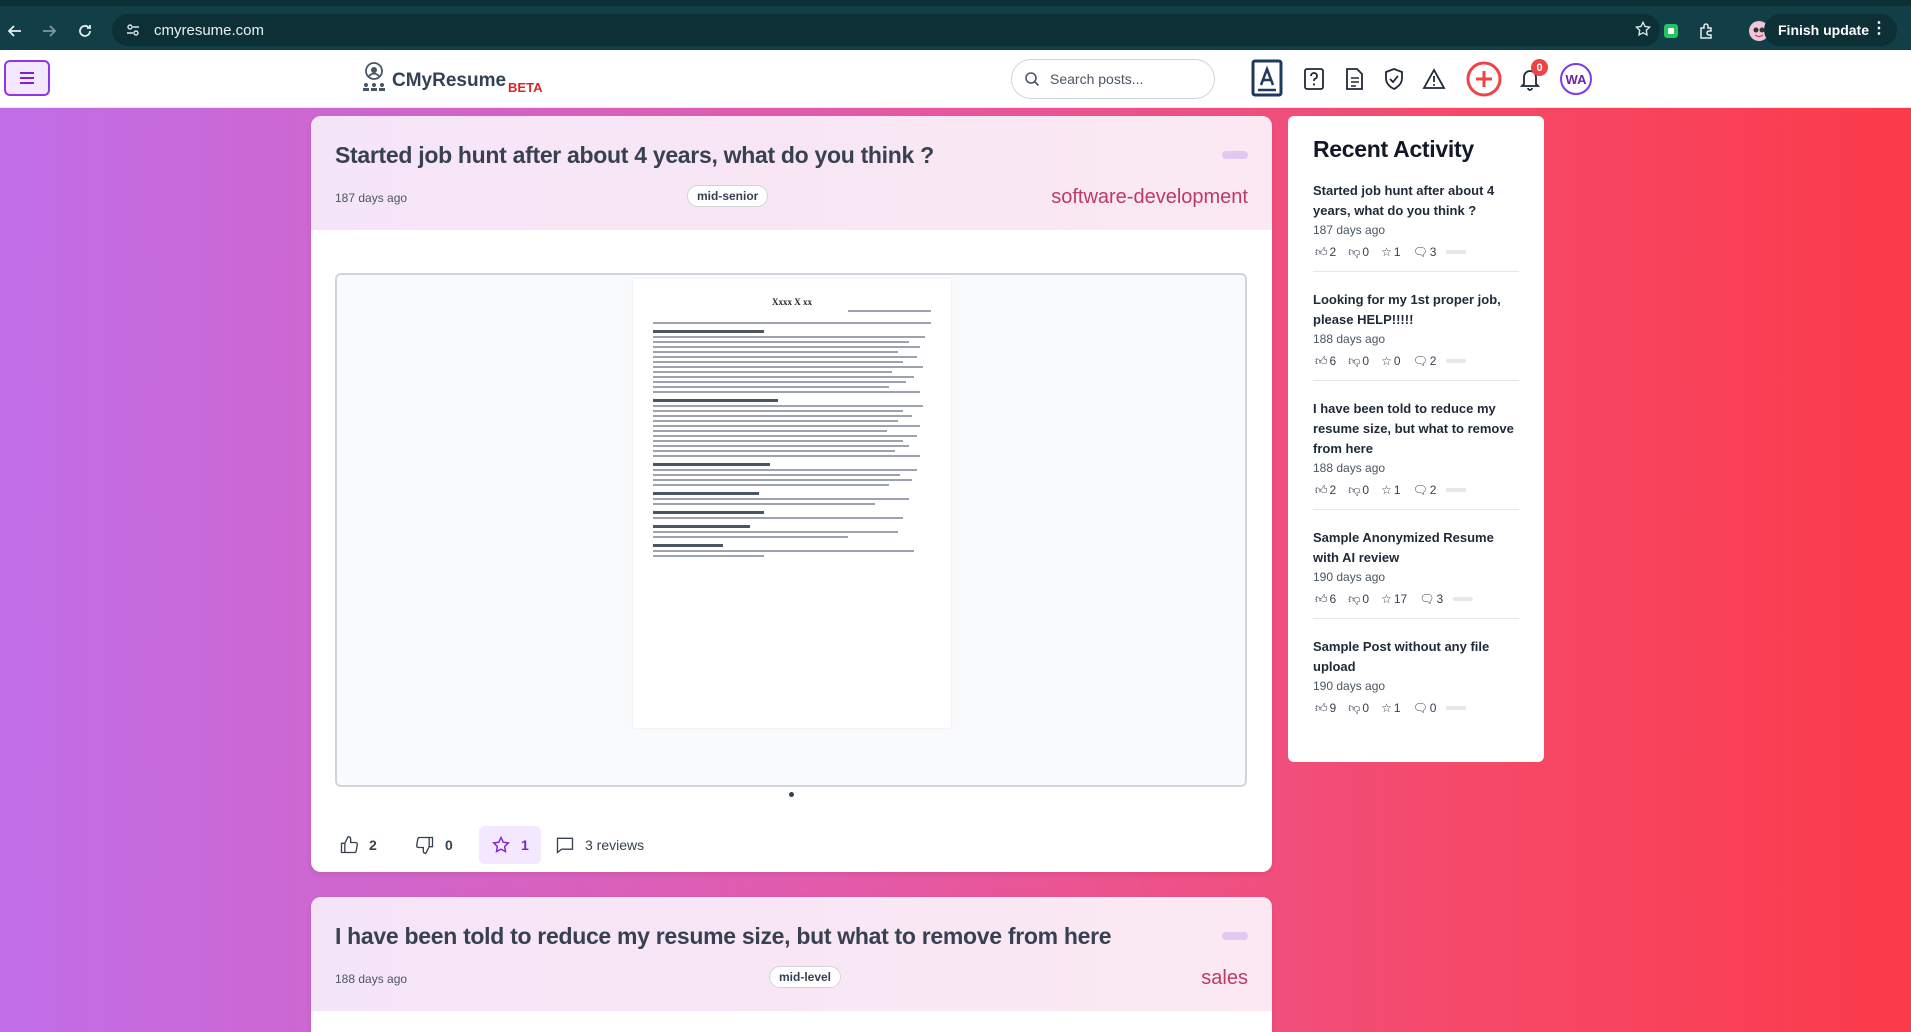 The image size is (1911, 1032). Describe the element at coordinates (1484, 79) in the screenshot. I see `create-post-plus-icon` at that location.